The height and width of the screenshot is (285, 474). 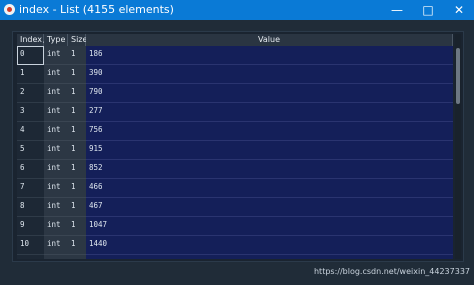 I want to click on cell-index: 7, so click(x=30, y=188).